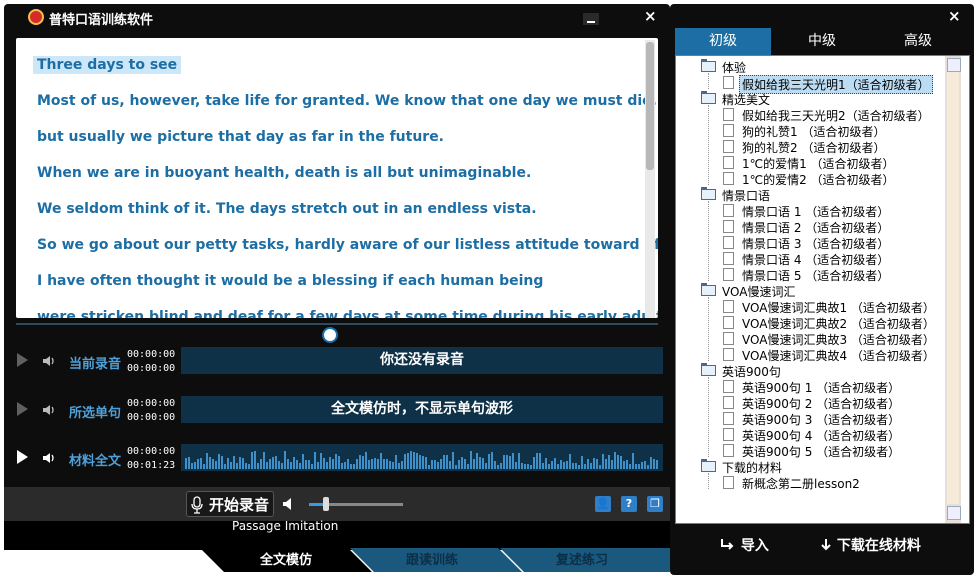 Image resolution: width=978 pixels, height=579 pixels. I want to click on passage-scrollbar, so click(650, 179).